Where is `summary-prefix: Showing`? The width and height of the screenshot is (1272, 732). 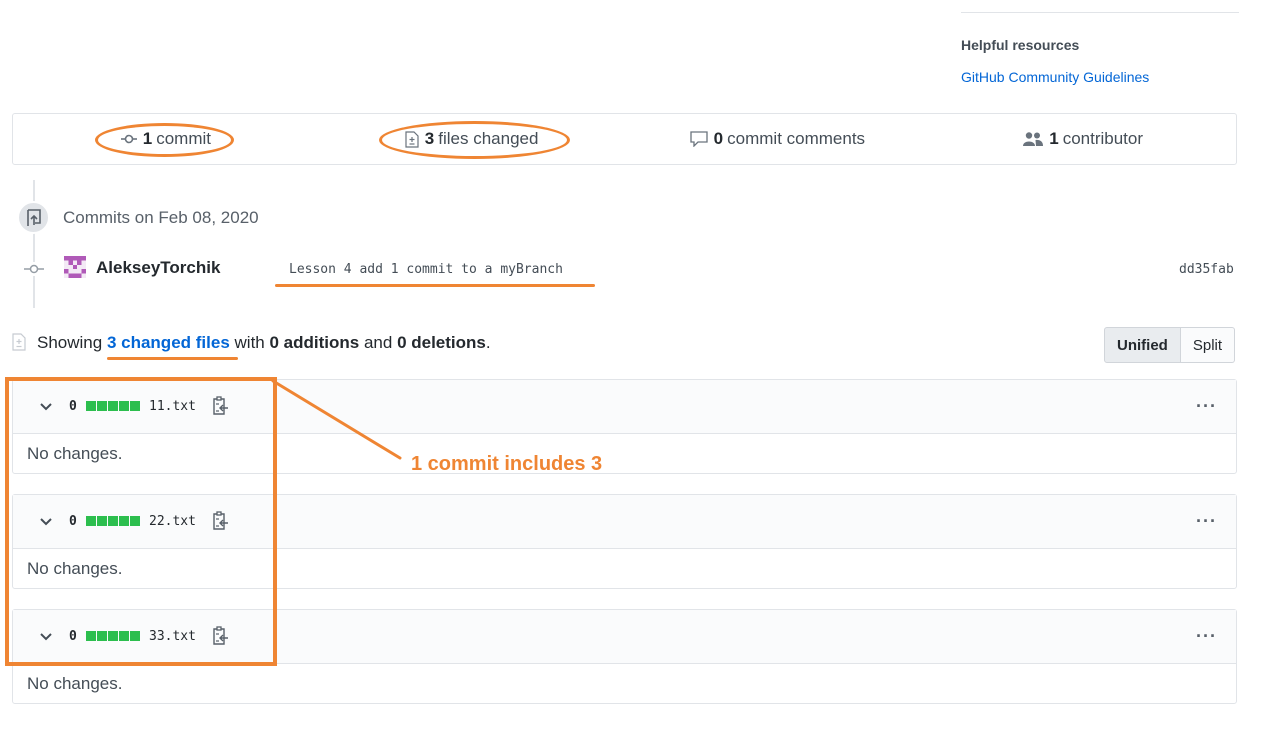
summary-prefix: Showing is located at coordinates (70, 342).